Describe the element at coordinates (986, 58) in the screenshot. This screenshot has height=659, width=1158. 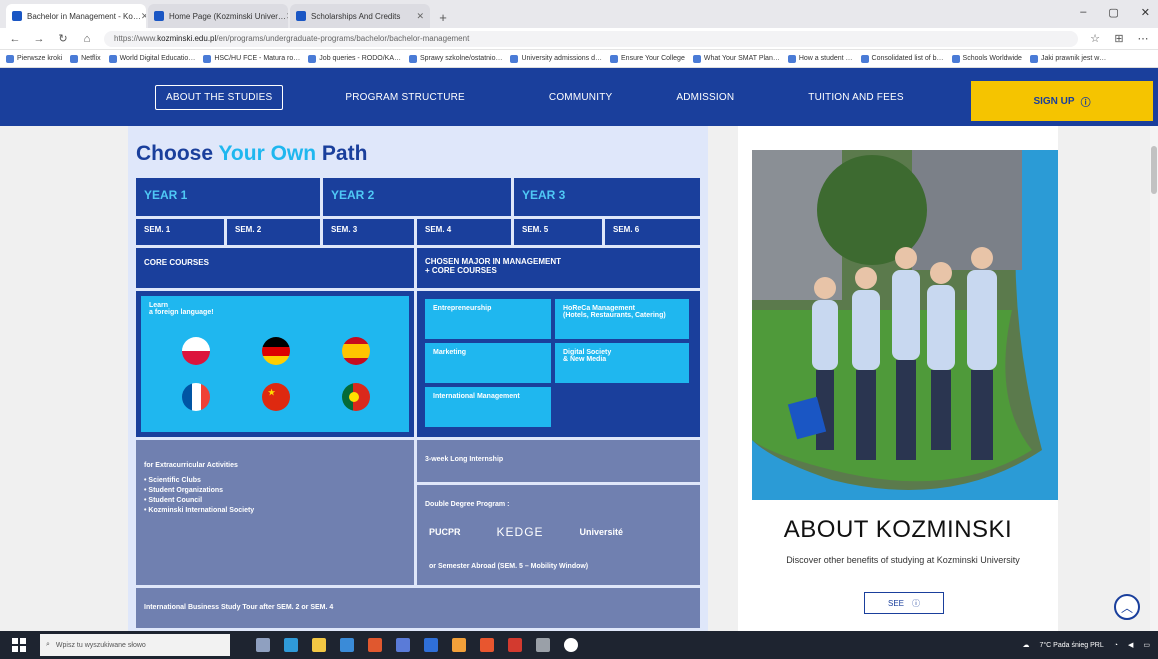
I see `bookmark-item: Schools Worldwide` at that location.